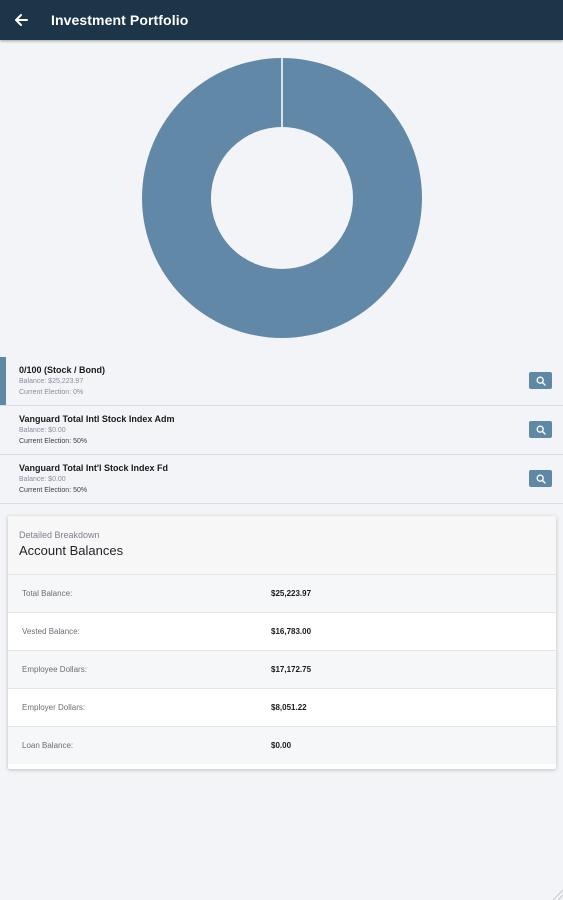 Image resolution: width=563 pixels, height=900 pixels. What do you see at coordinates (289, 707) in the screenshot?
I see `balance-value: $8,051.22` at bounding box center [289, 707].